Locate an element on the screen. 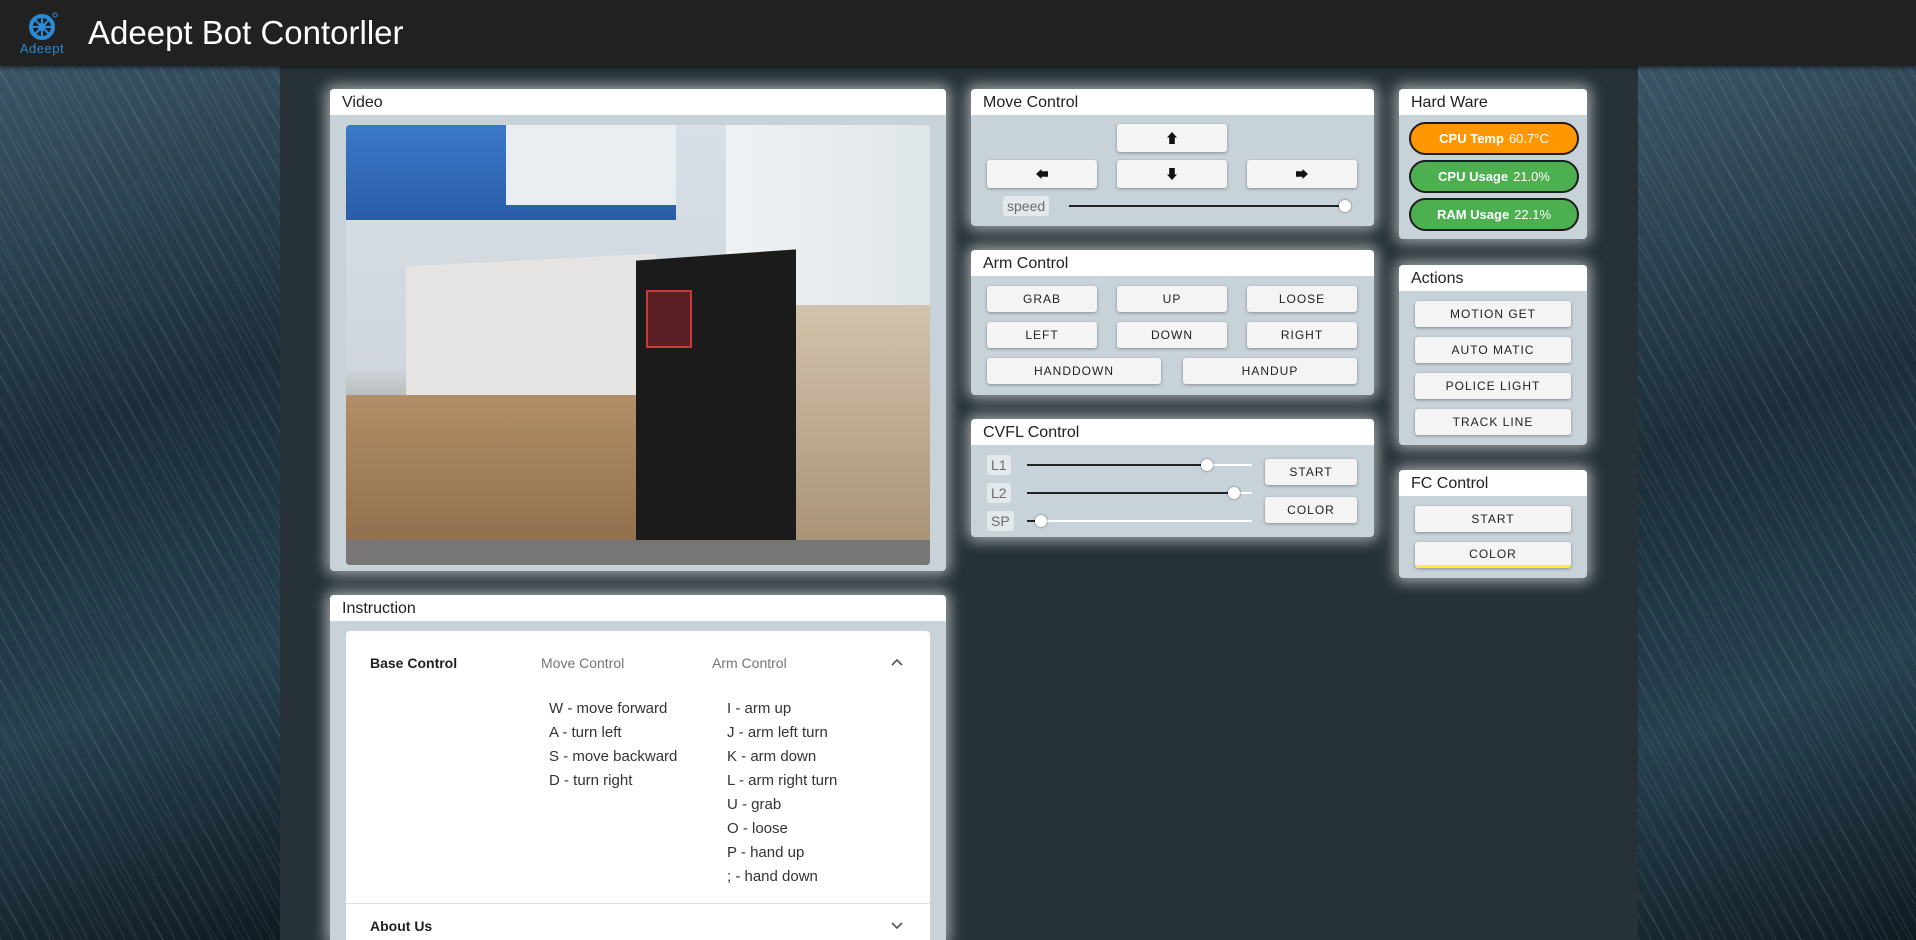 This screenshot has width=1916, height=940. turn-left-button is located at coordinates (1042, 174).